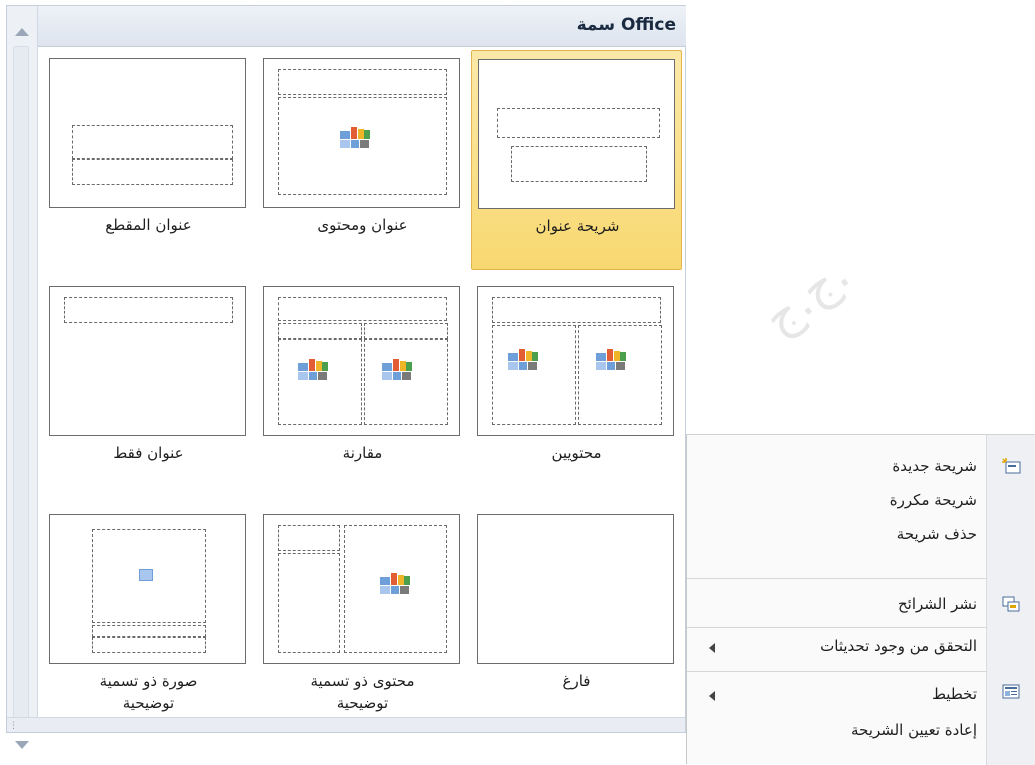 The image size is (1035, 765). What do you see at coordinates (837, 696) in the screenshot?
I see `menu-item-layout: تخطيط` at bounding box center [837, 696].